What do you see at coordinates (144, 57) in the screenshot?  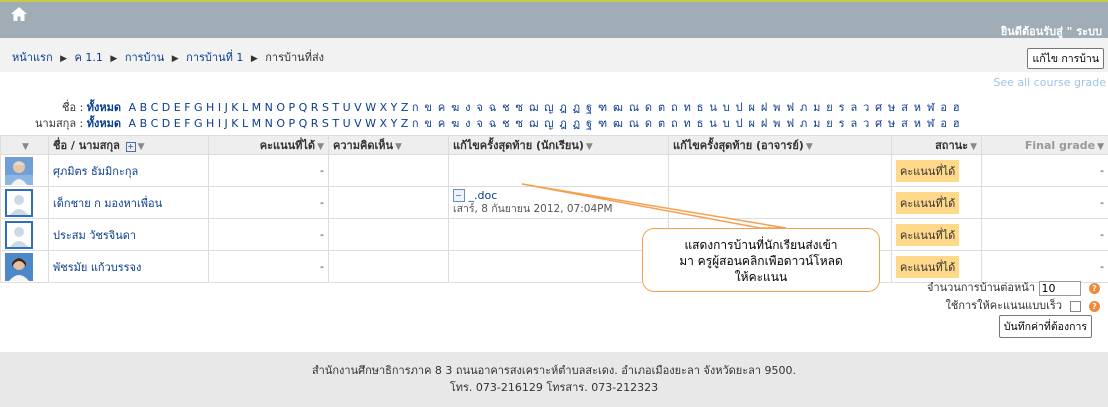 I see `breadcrumb-assignments: การบ้าน` at bounding box center [144, 57].